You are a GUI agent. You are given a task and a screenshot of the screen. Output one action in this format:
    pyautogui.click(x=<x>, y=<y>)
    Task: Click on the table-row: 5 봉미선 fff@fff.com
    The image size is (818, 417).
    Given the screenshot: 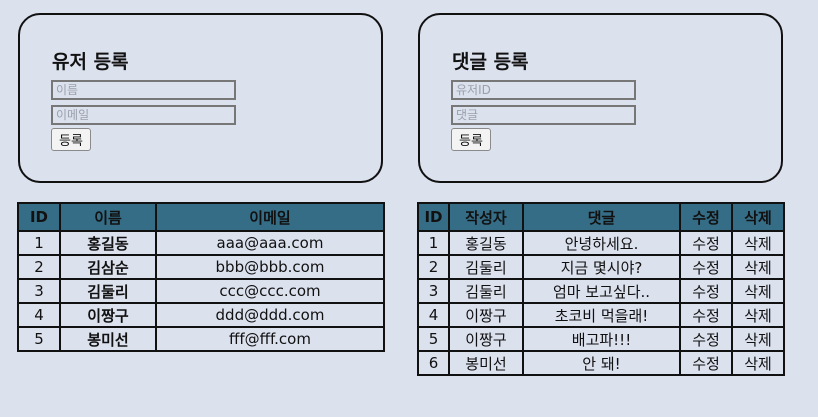 What is the action you would take?
    pyautogui.click(x=201, y=339)
    